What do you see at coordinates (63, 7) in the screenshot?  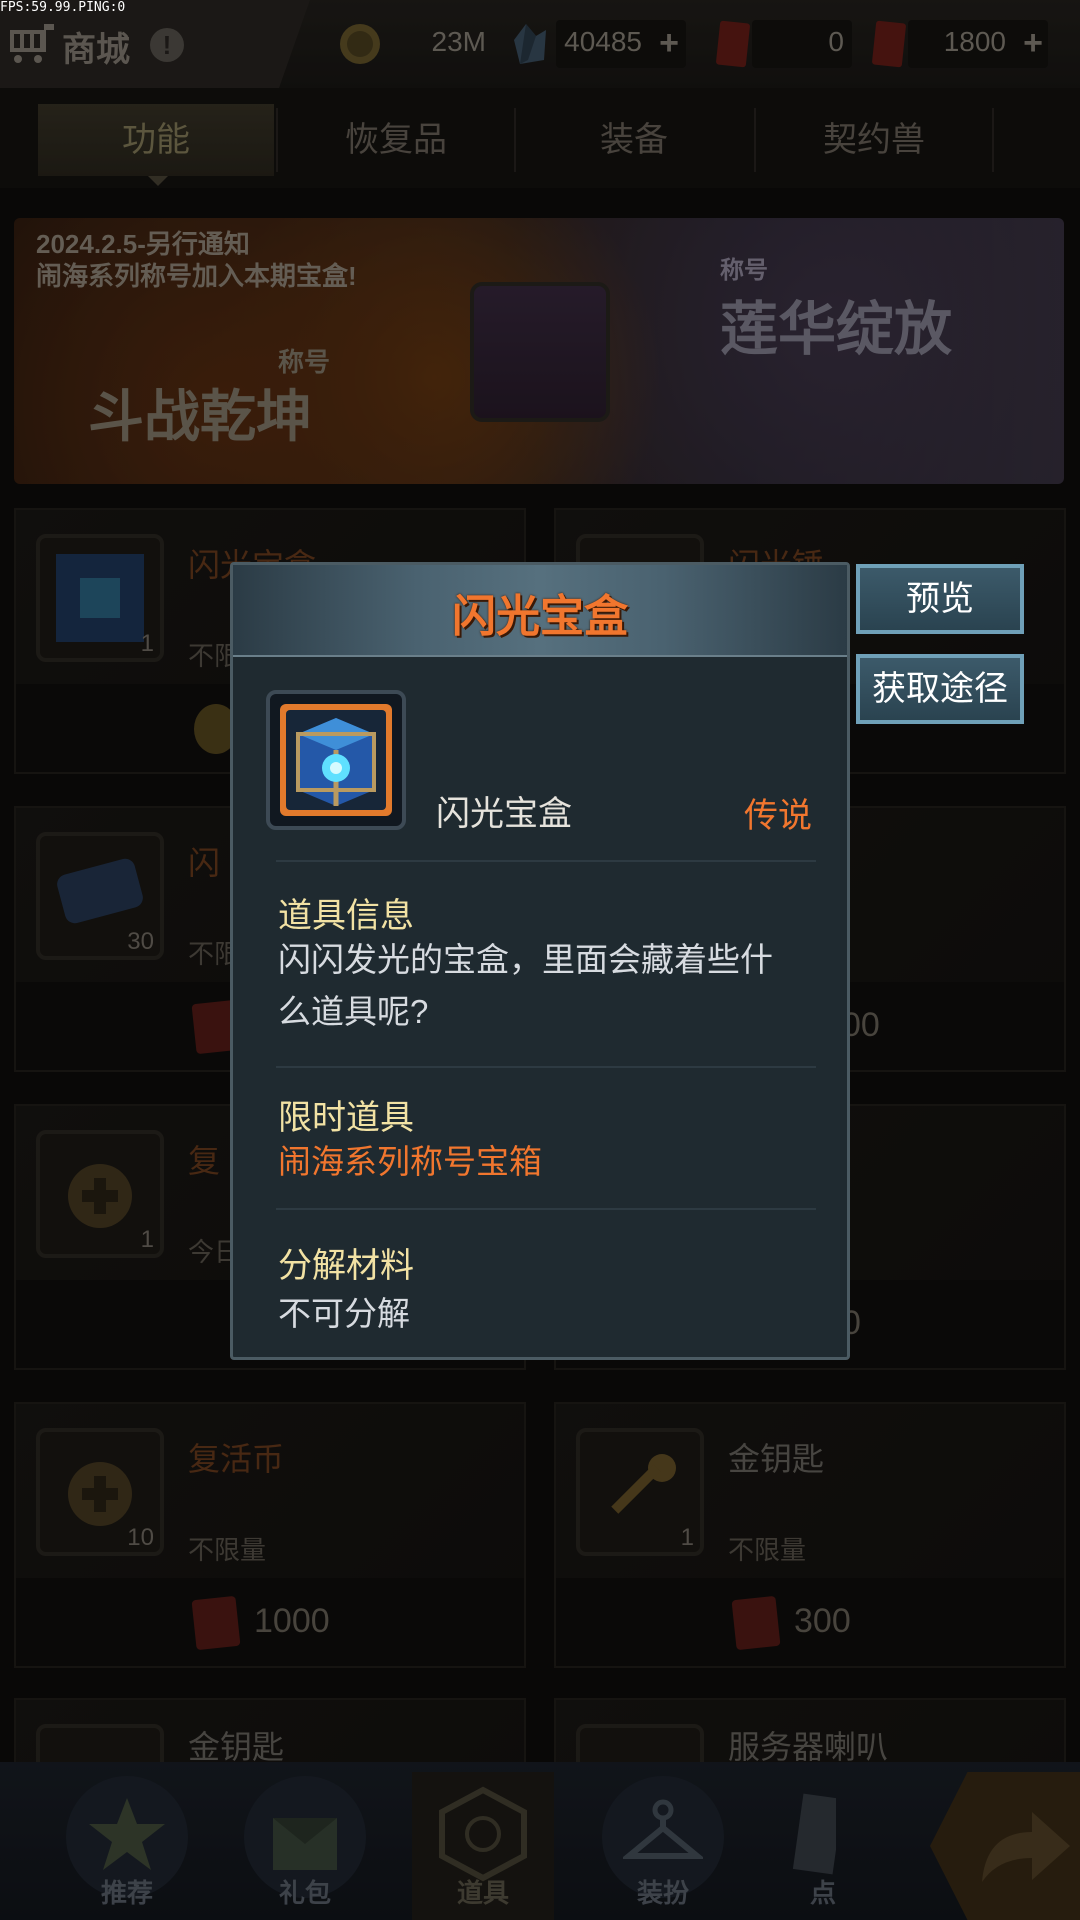 I see `fps-readout: FPS:59.99.PING:0` at bounding box center [63, 7].